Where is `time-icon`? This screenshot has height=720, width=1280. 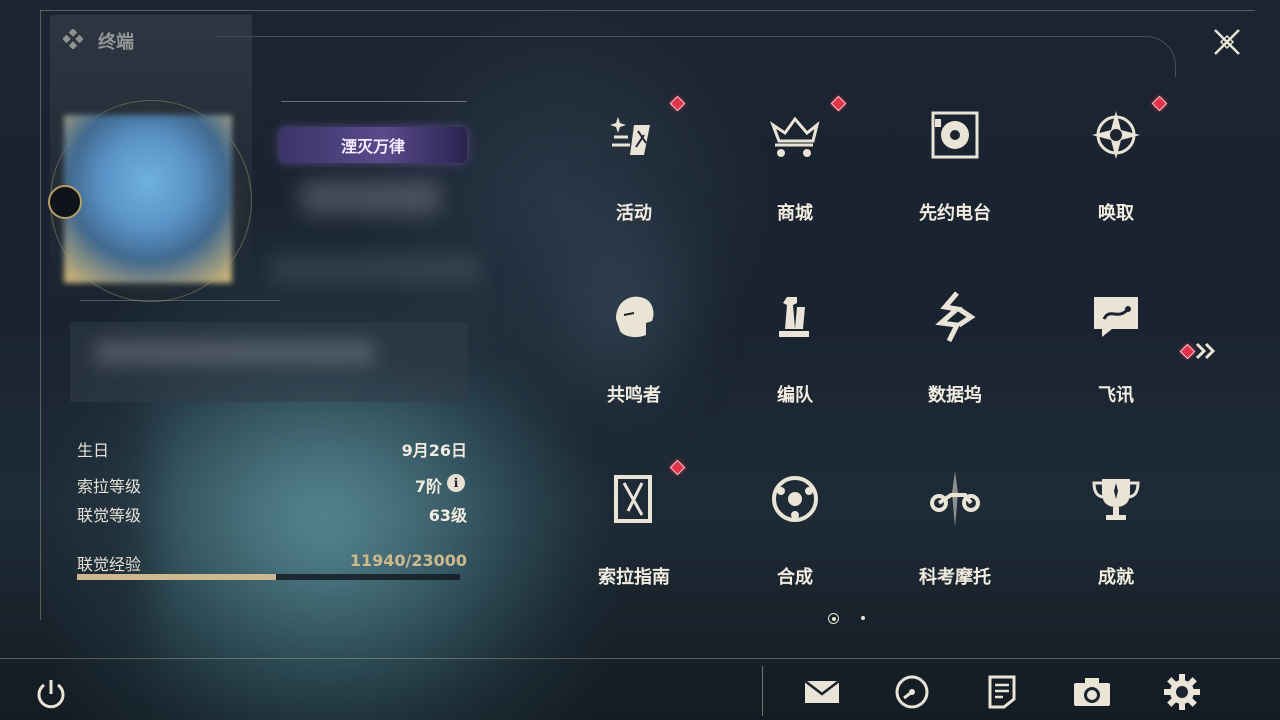 time-icon is located at coordinates (912, 692).